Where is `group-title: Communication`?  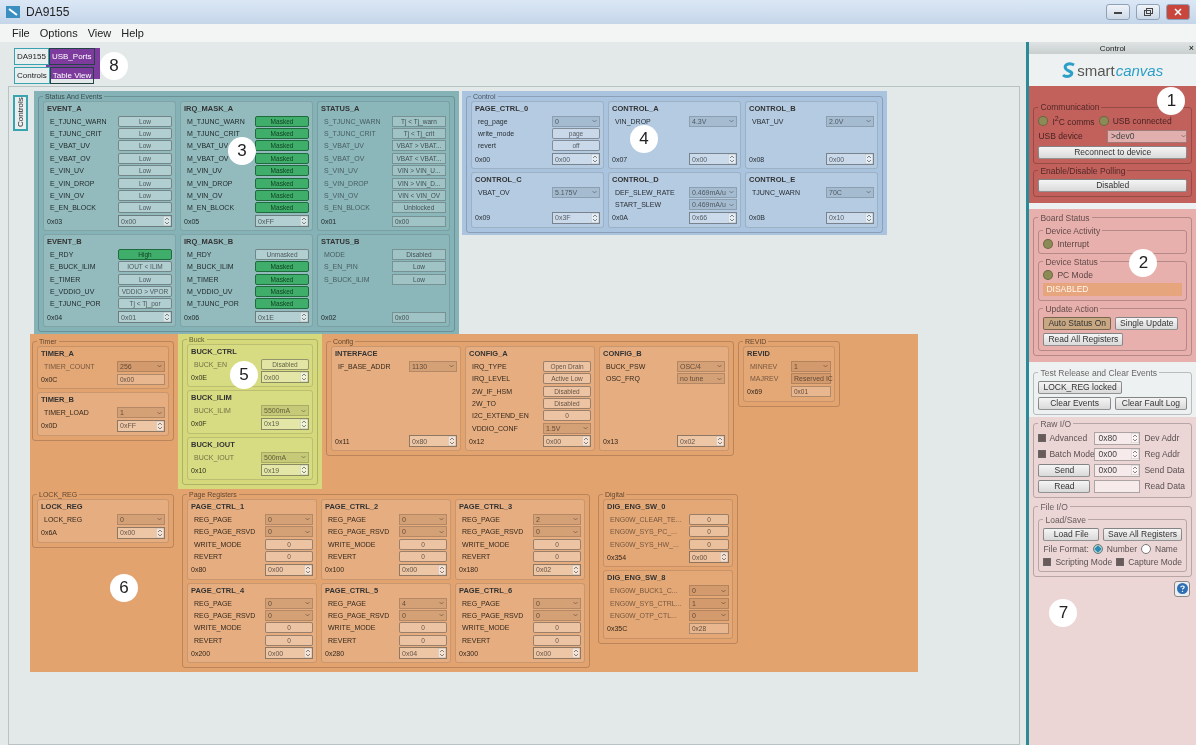 group-title: Communication is located at coordinates (1070, 107).